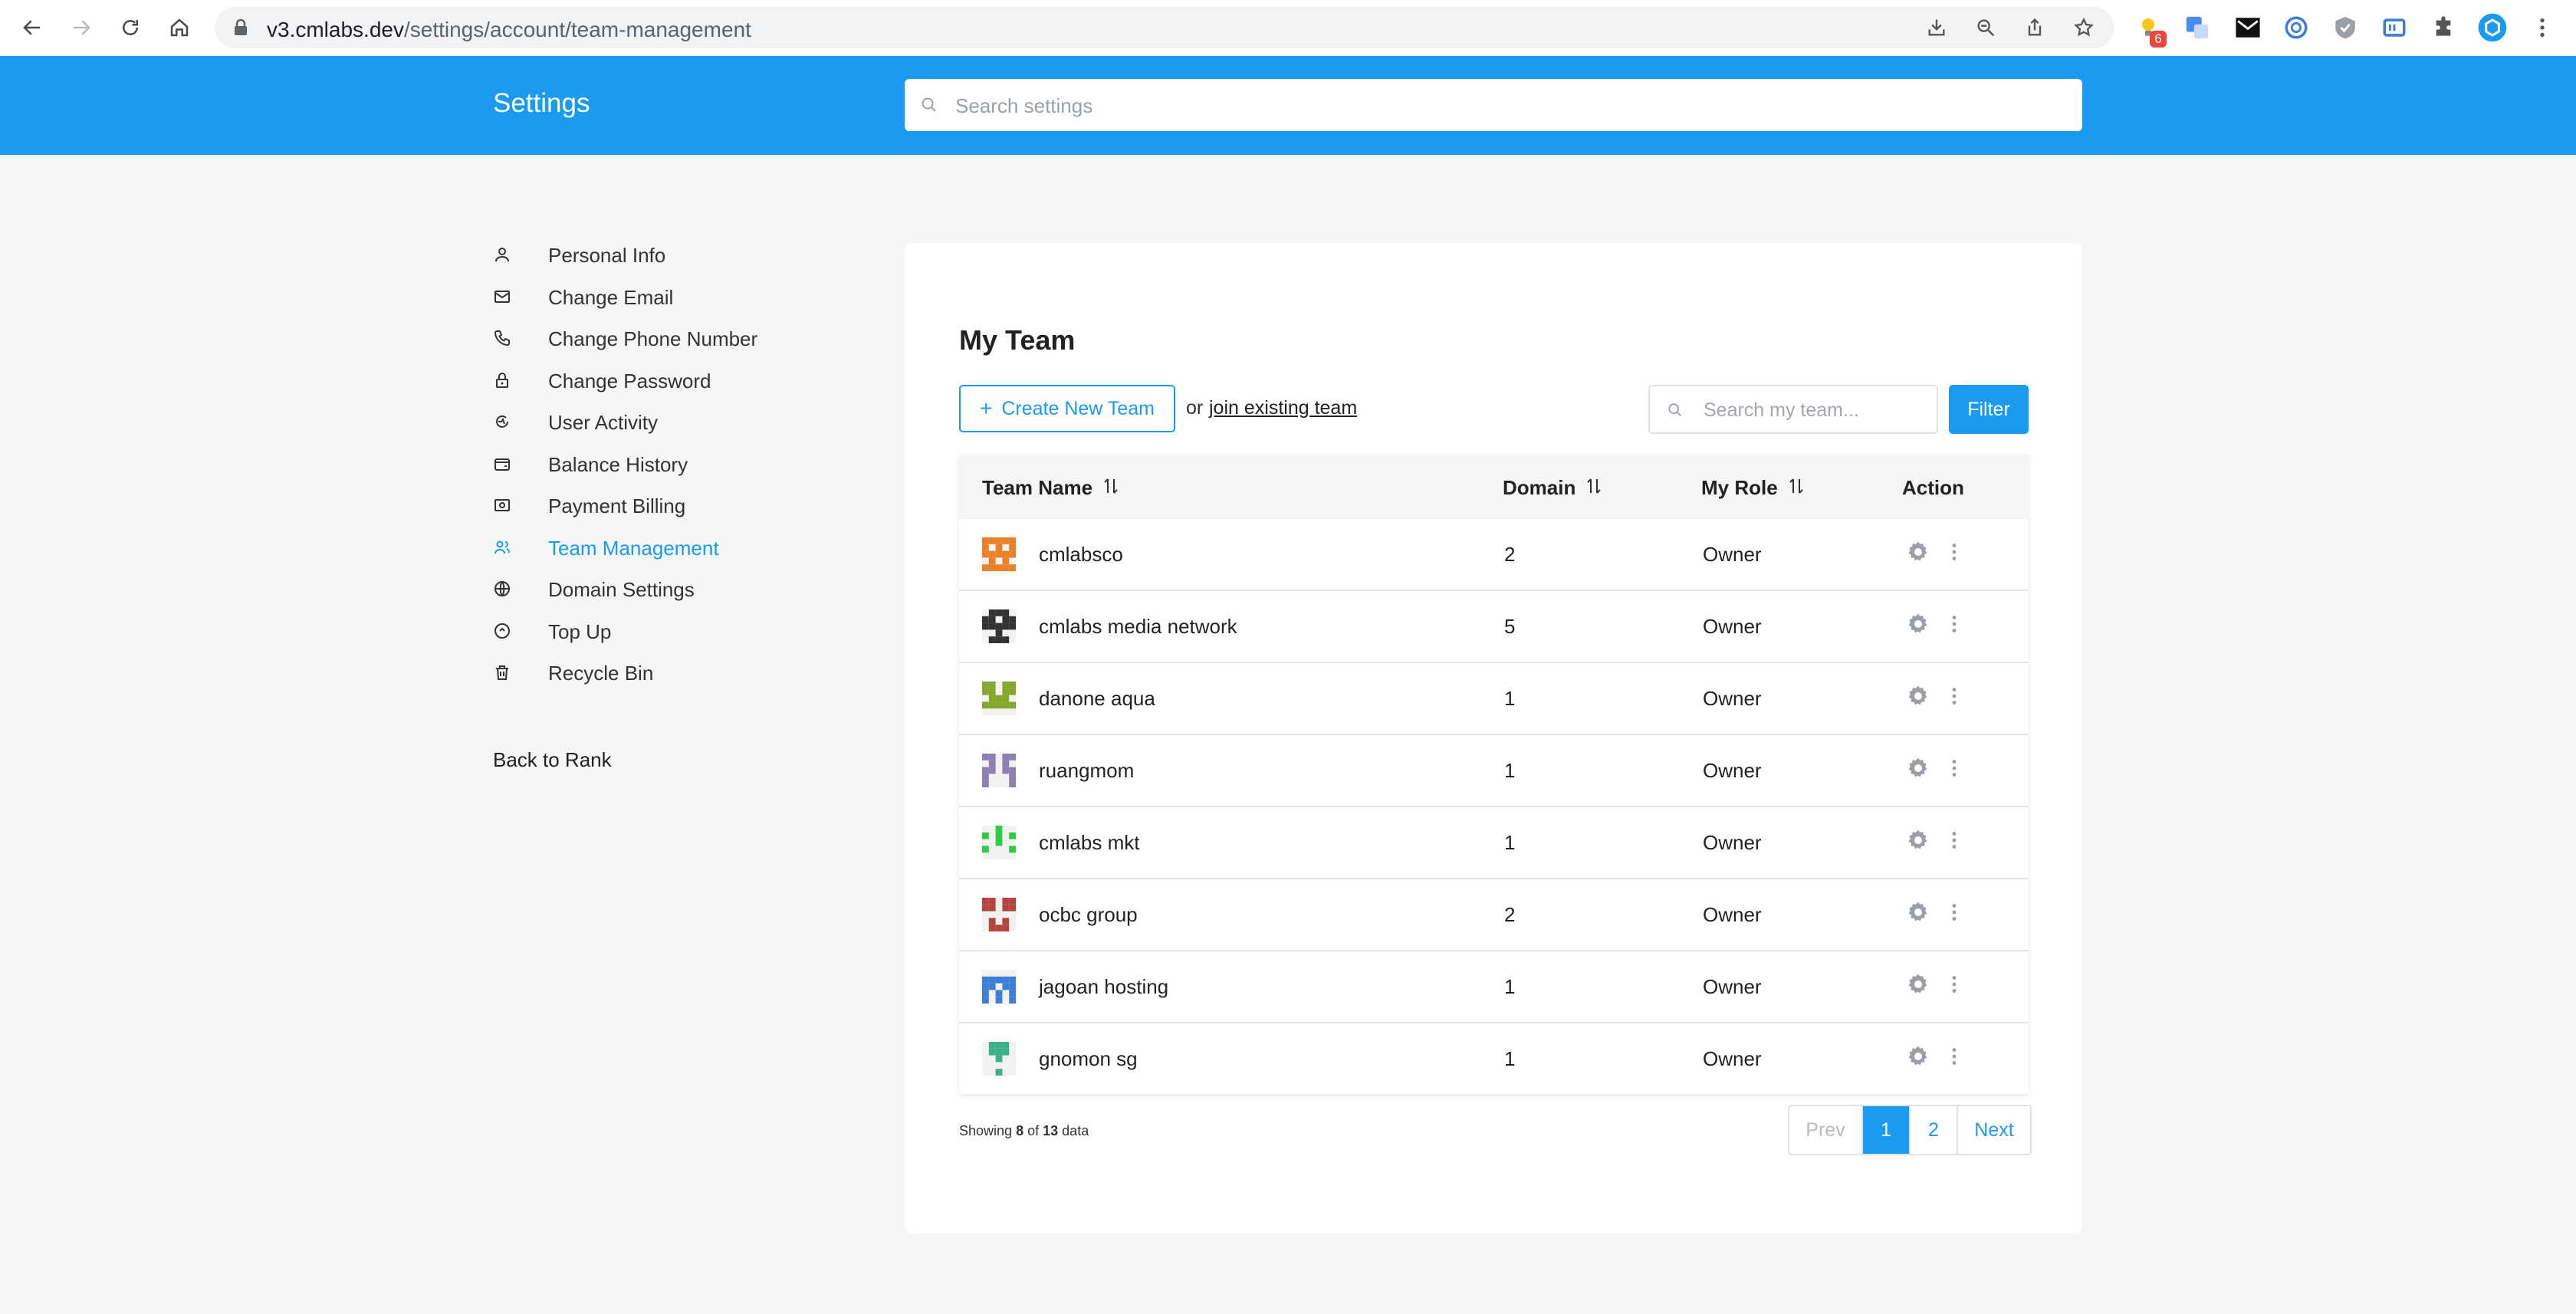  Describe the element at coordinates (1510, 698) in the screenshot. I see `team-domain-count: 1` at that location.